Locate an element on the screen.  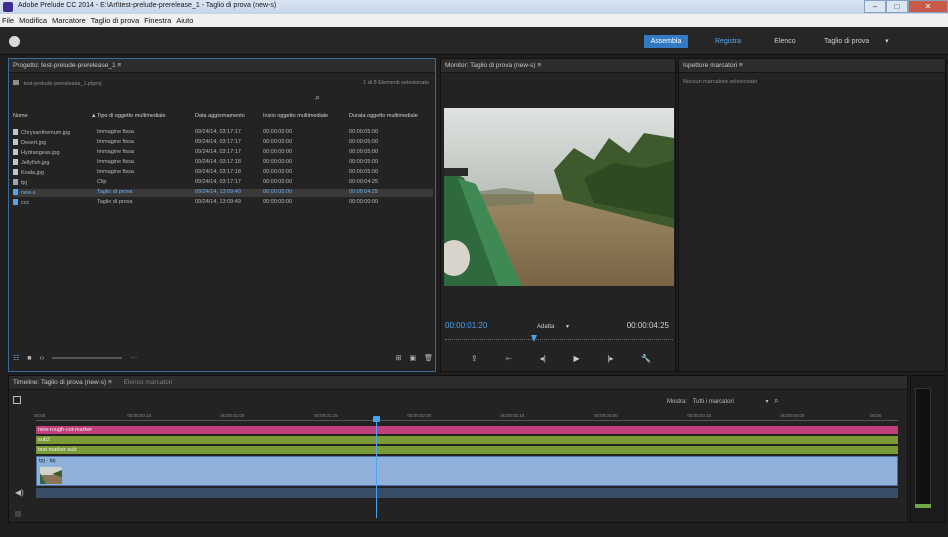
menu-window: Finestra is located at coordinates (157, 20).